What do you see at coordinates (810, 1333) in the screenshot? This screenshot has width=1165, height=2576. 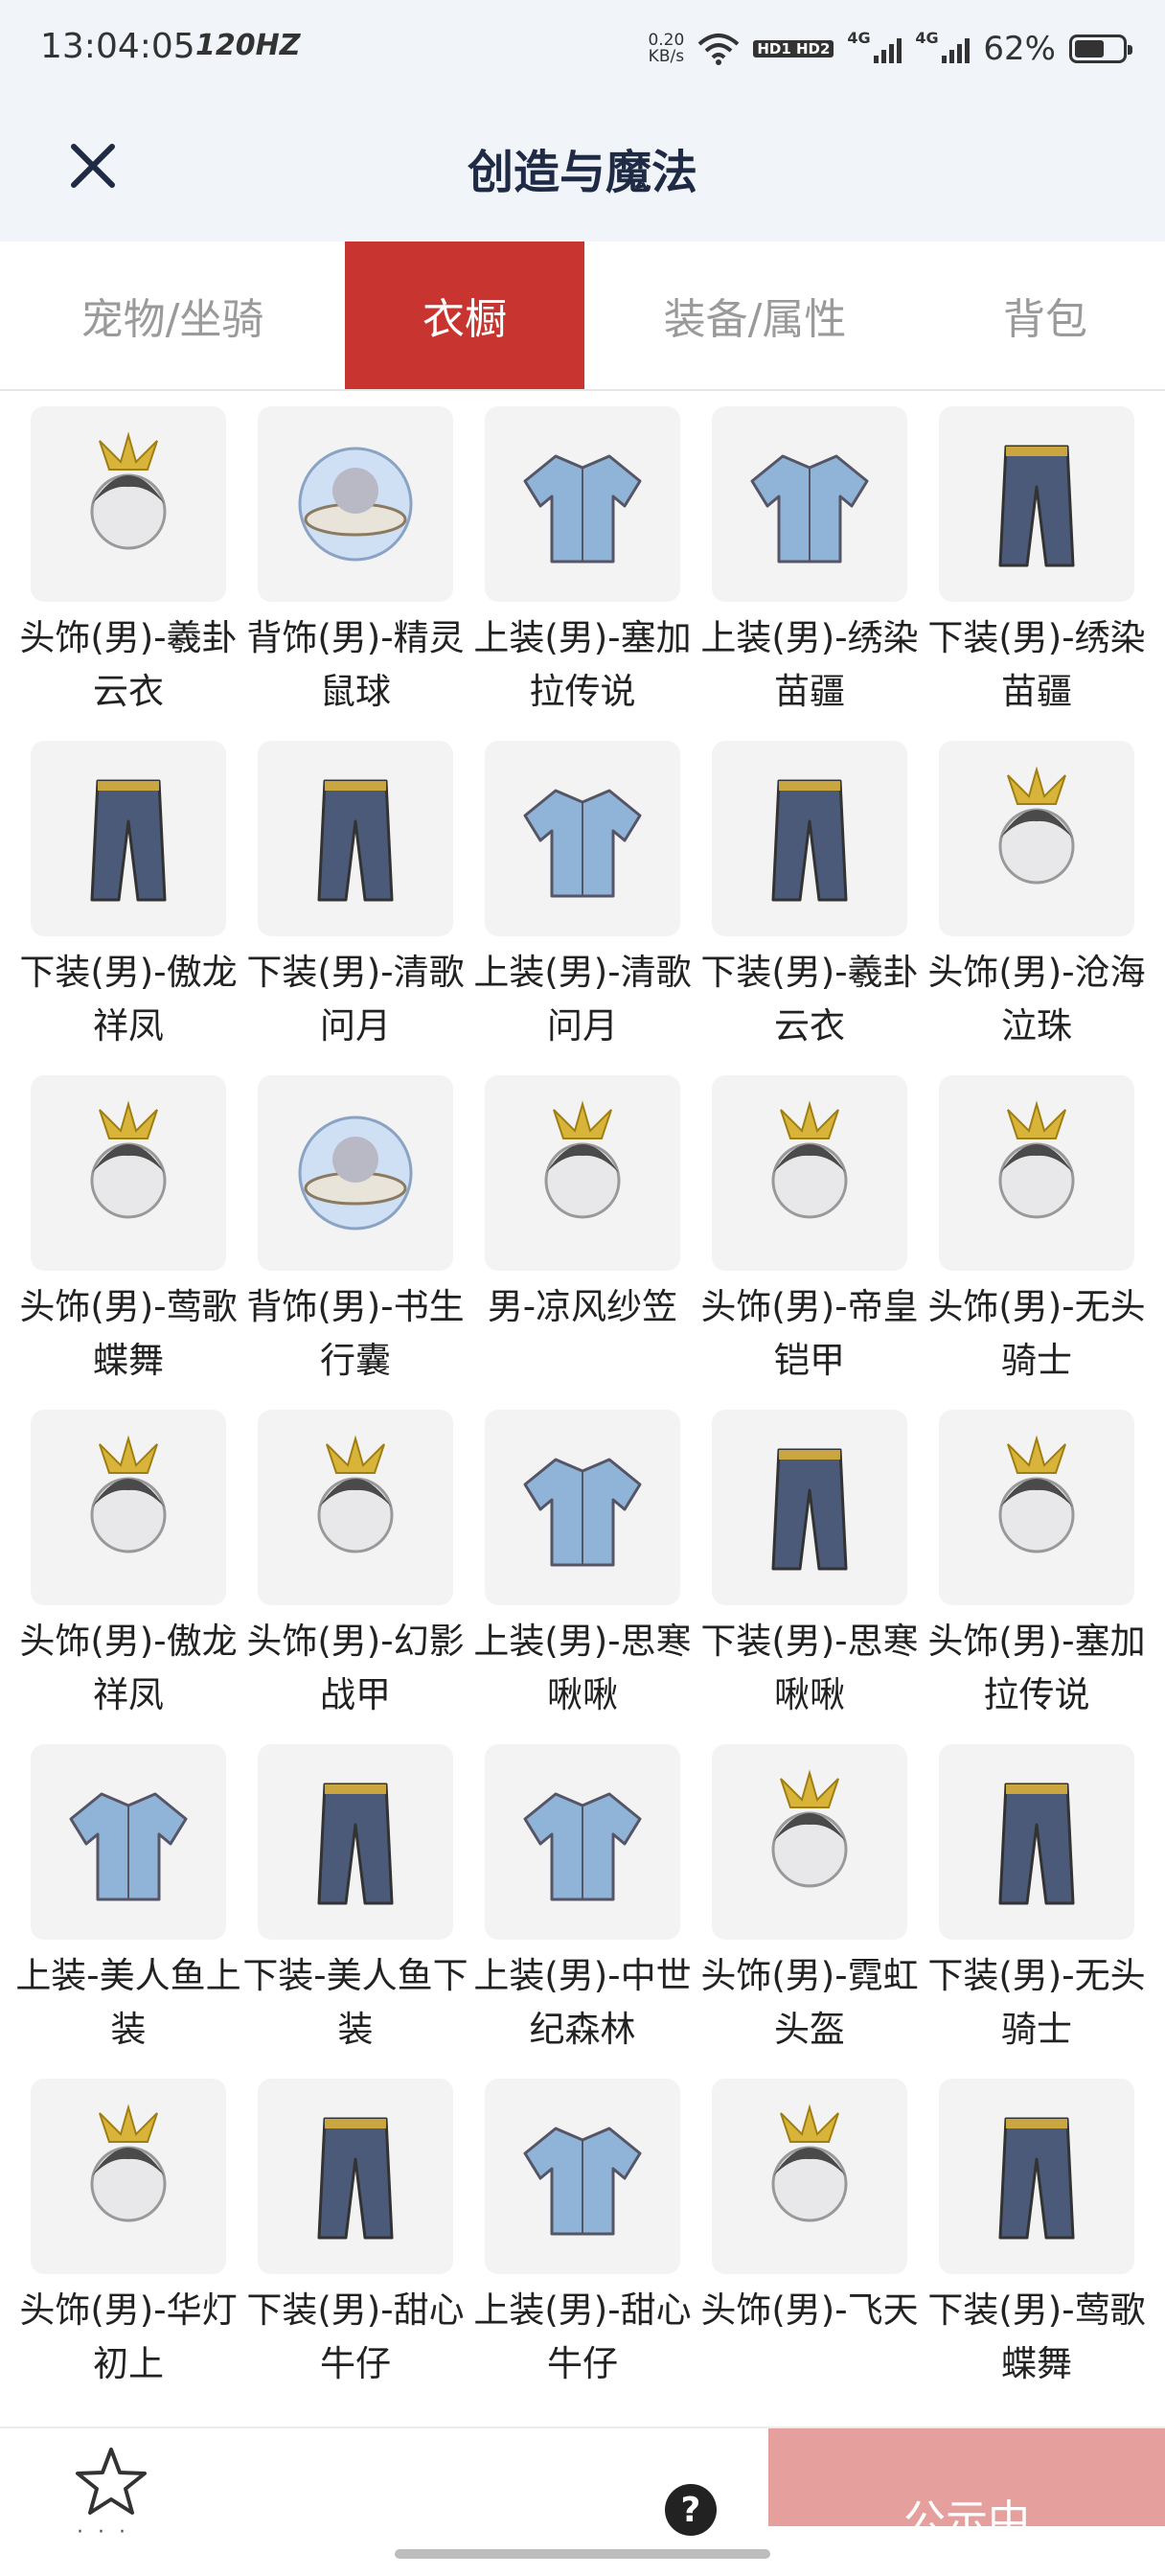 I see `item-label: 头饰(男)-帝皇铠甲` at bounding box center [810, 1333].